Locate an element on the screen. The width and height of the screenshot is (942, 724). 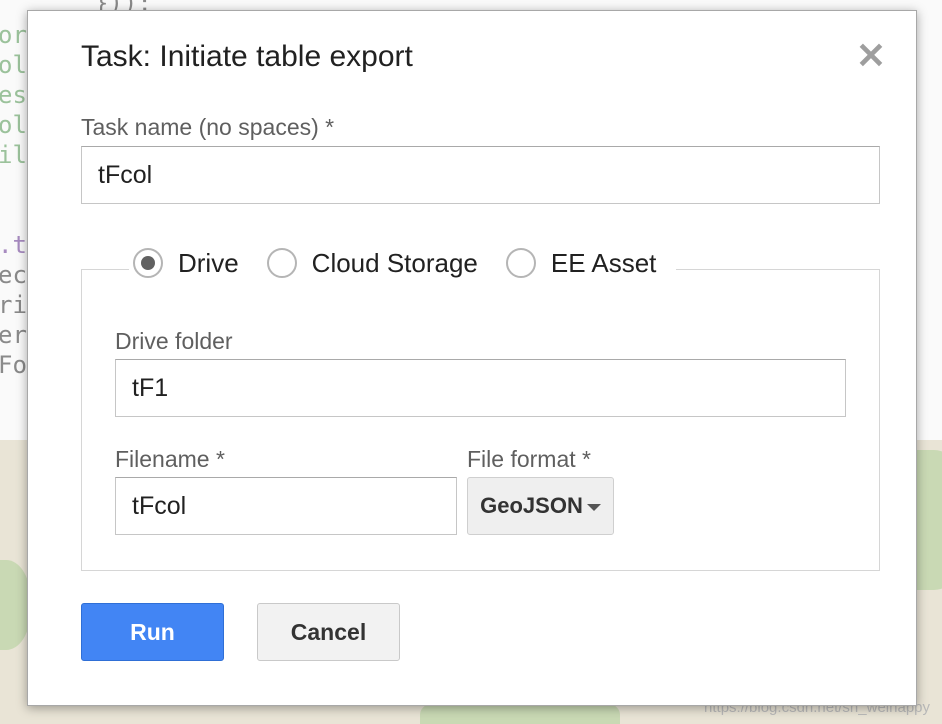
destination-radio-group: Drive Cloud Storage EE Asset is located at coordinates (403, 263).